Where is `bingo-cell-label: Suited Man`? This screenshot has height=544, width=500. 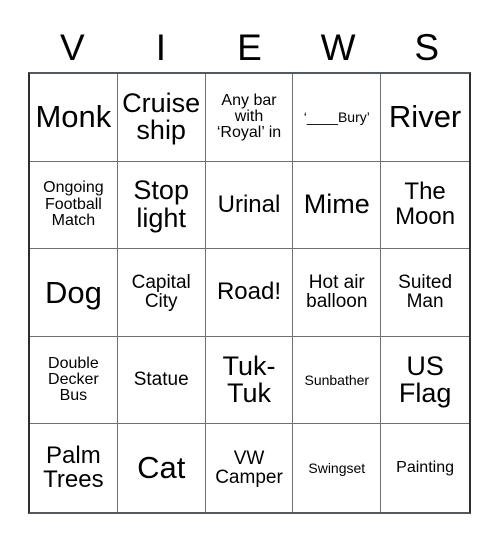 bingo-cell-label: Suited Man is located at coordinates (425, 292).